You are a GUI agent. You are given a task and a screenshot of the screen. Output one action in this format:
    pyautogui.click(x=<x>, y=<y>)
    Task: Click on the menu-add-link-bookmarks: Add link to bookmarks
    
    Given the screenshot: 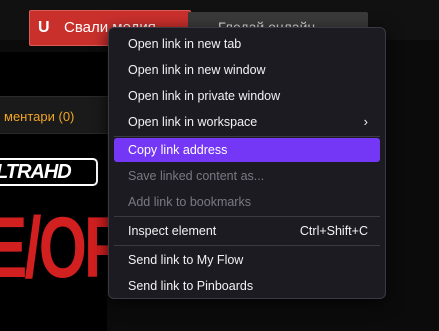 What is the action you would take?
    pyautogui.click(x=247, y=202)
    